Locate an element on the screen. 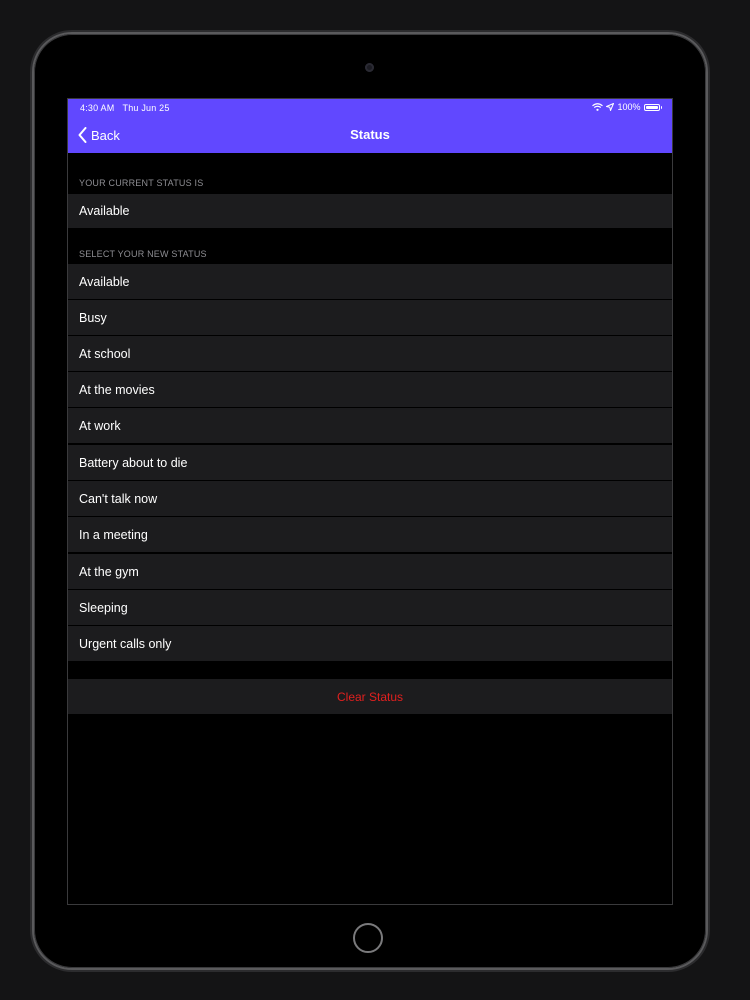  new-status-header: SELECT YOUR NEW STATUS is located at coordinates (143, 254).